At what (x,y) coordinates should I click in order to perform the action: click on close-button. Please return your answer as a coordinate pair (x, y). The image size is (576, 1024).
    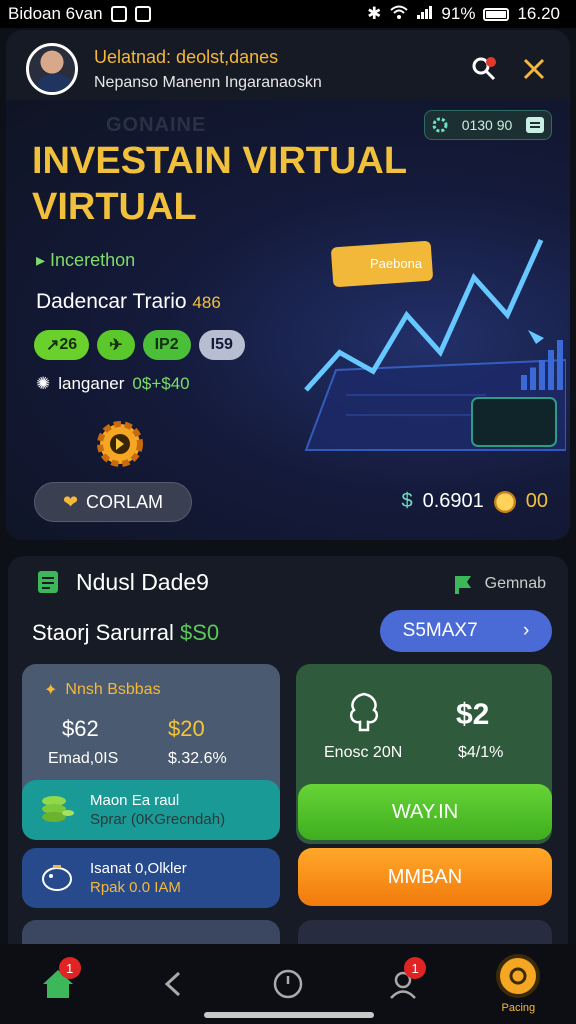
    Looking at the image, I should click on (534, 69).